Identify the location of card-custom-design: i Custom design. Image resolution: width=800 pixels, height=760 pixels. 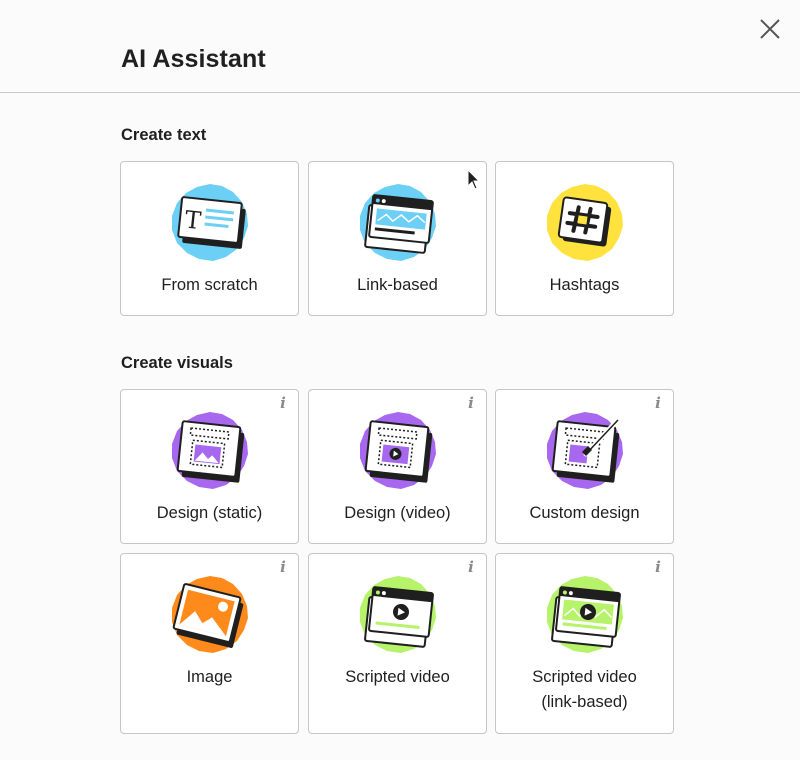
(584, 466).